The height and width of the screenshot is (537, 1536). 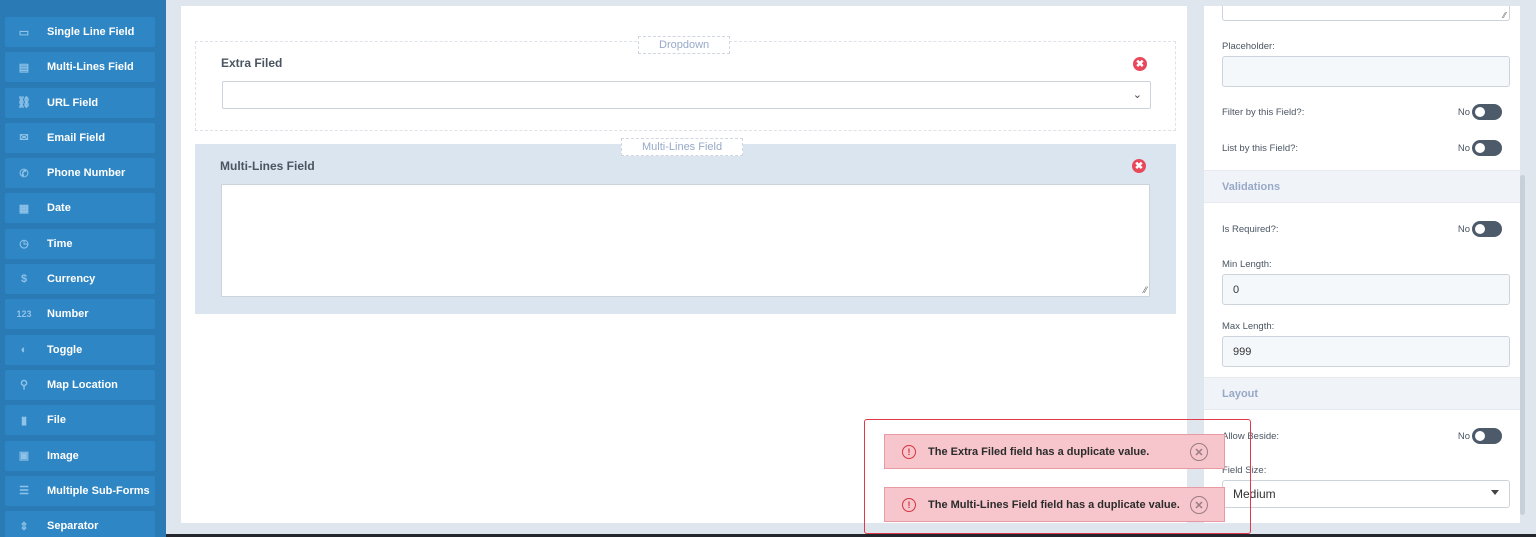 I want to click on required-toggle-state: No, so click(x=1463, y=229).